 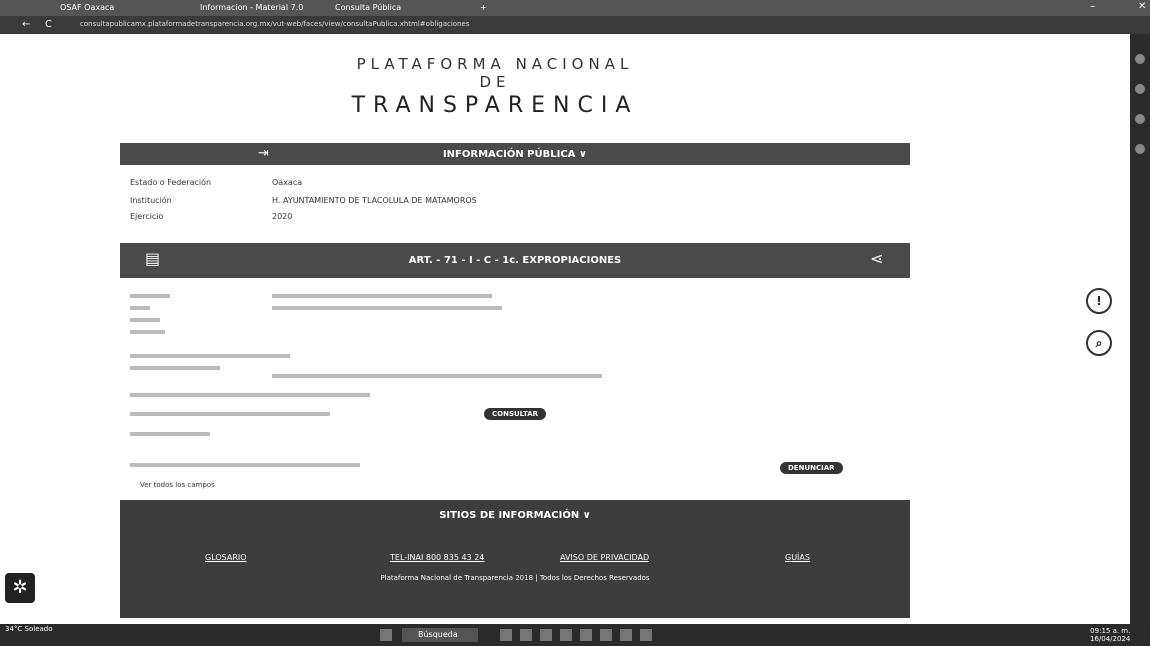 What do you see at coordinates (1110, 639) in the screenshot?
I see `clock-date: 16/04/2024` at bounding box center [1110, 639].